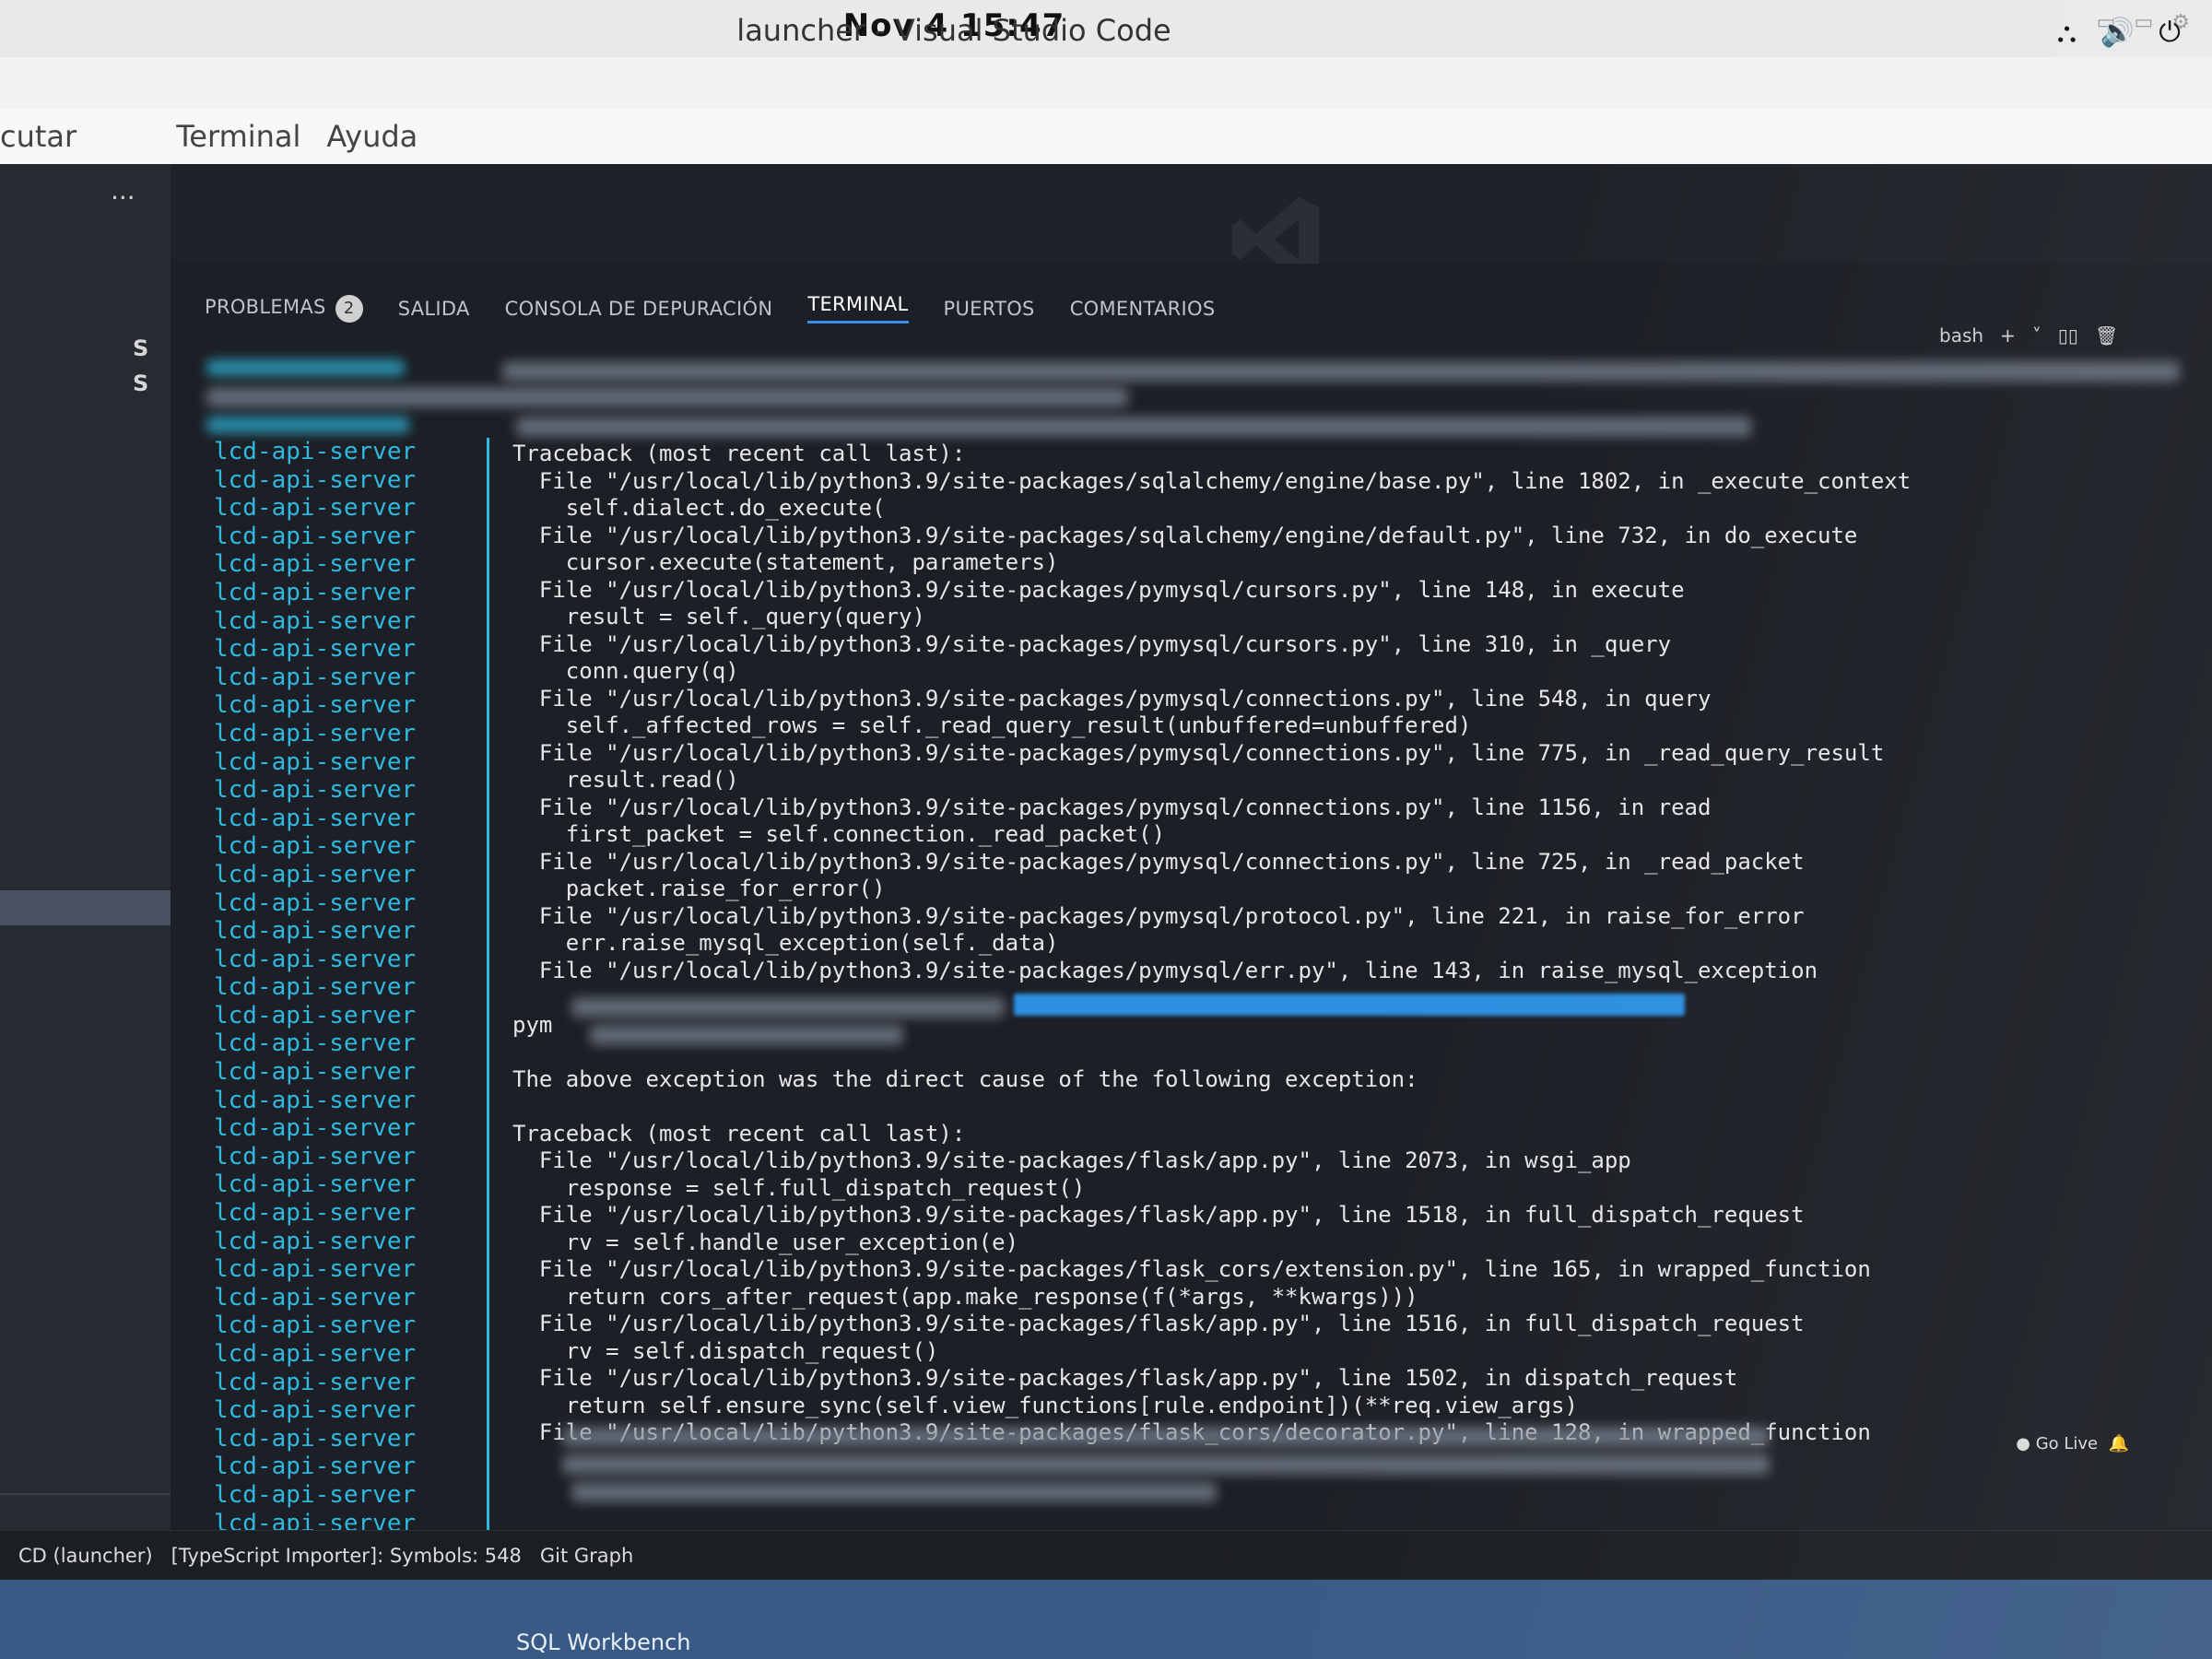 Image resolution: width=2212 pixels, height=1659 pixels. I want to click on network-icon: ⛬, so click(2067, 33).